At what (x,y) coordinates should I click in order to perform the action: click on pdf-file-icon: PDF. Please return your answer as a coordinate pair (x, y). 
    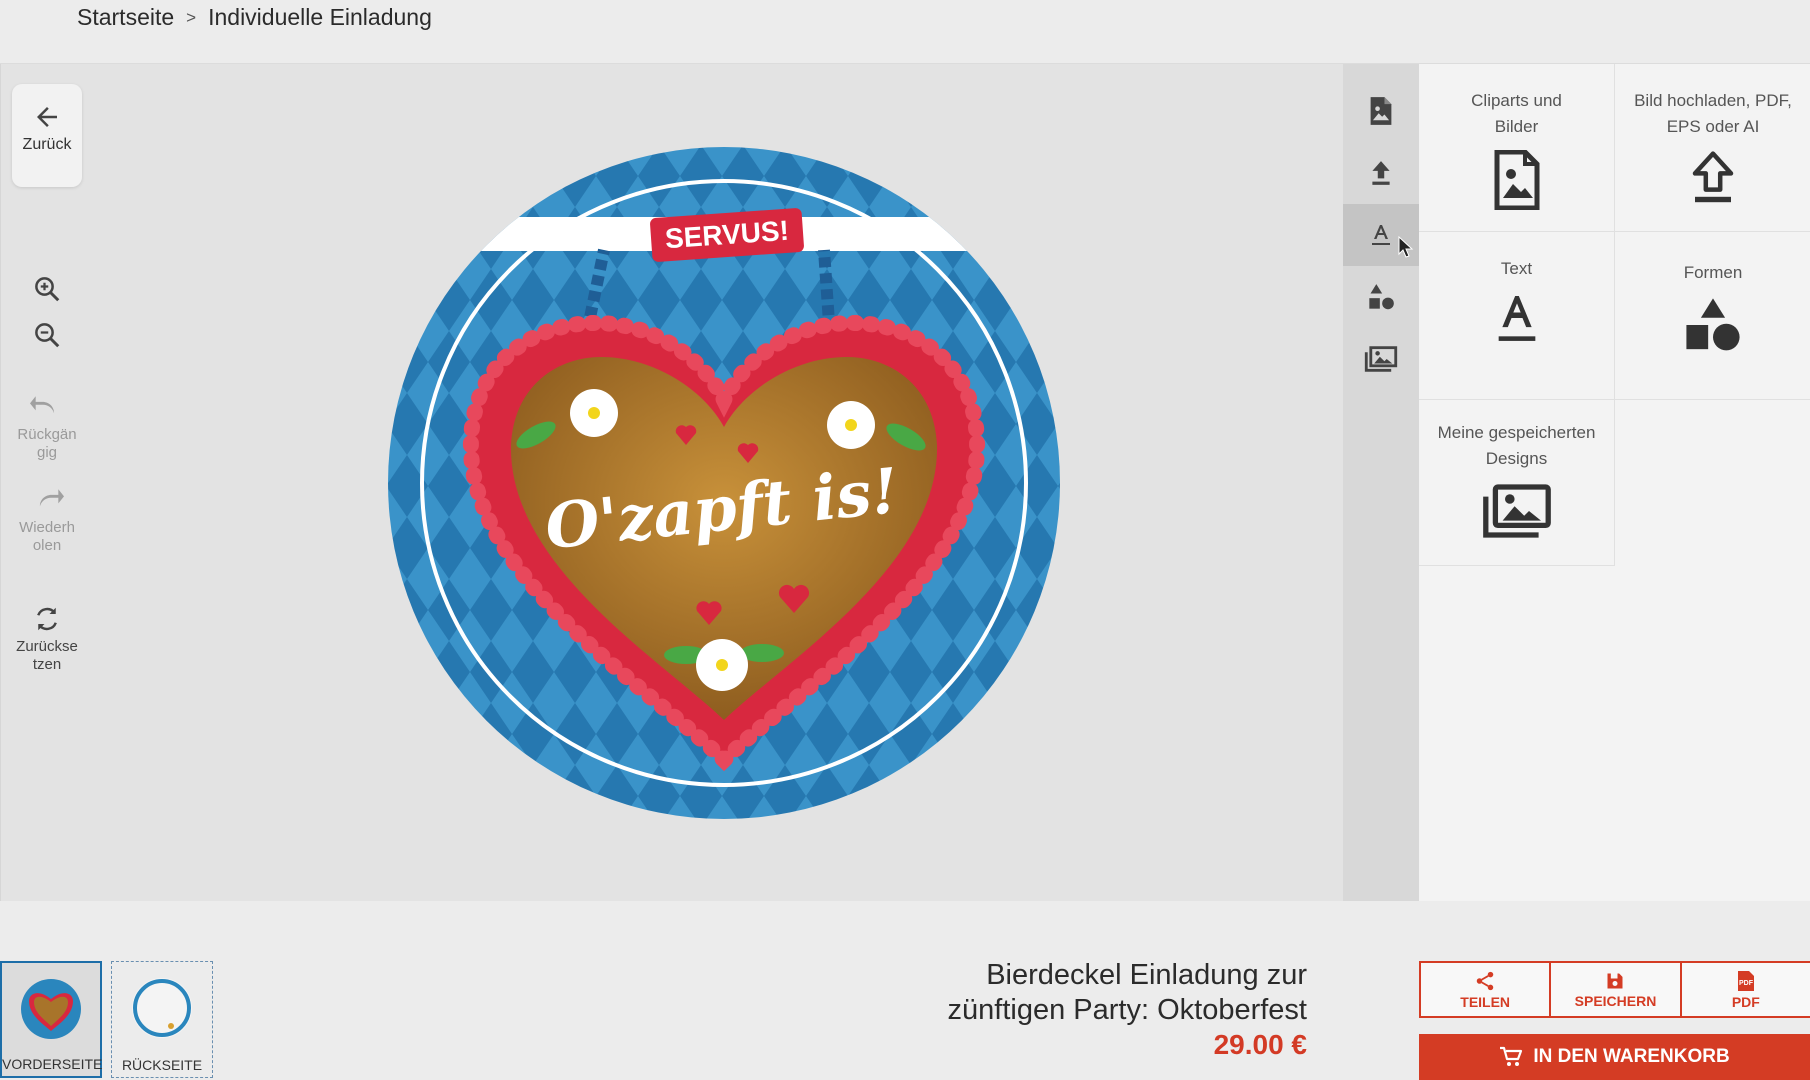
    Looking at the image, I should click on (1745, 980).